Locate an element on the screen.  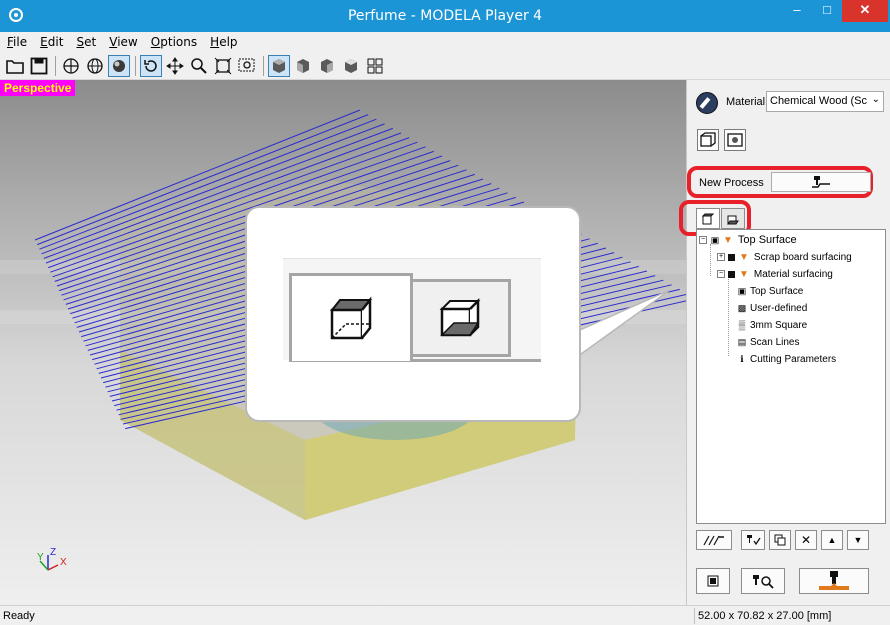
cut-icon is located at coordinates (834, 580).